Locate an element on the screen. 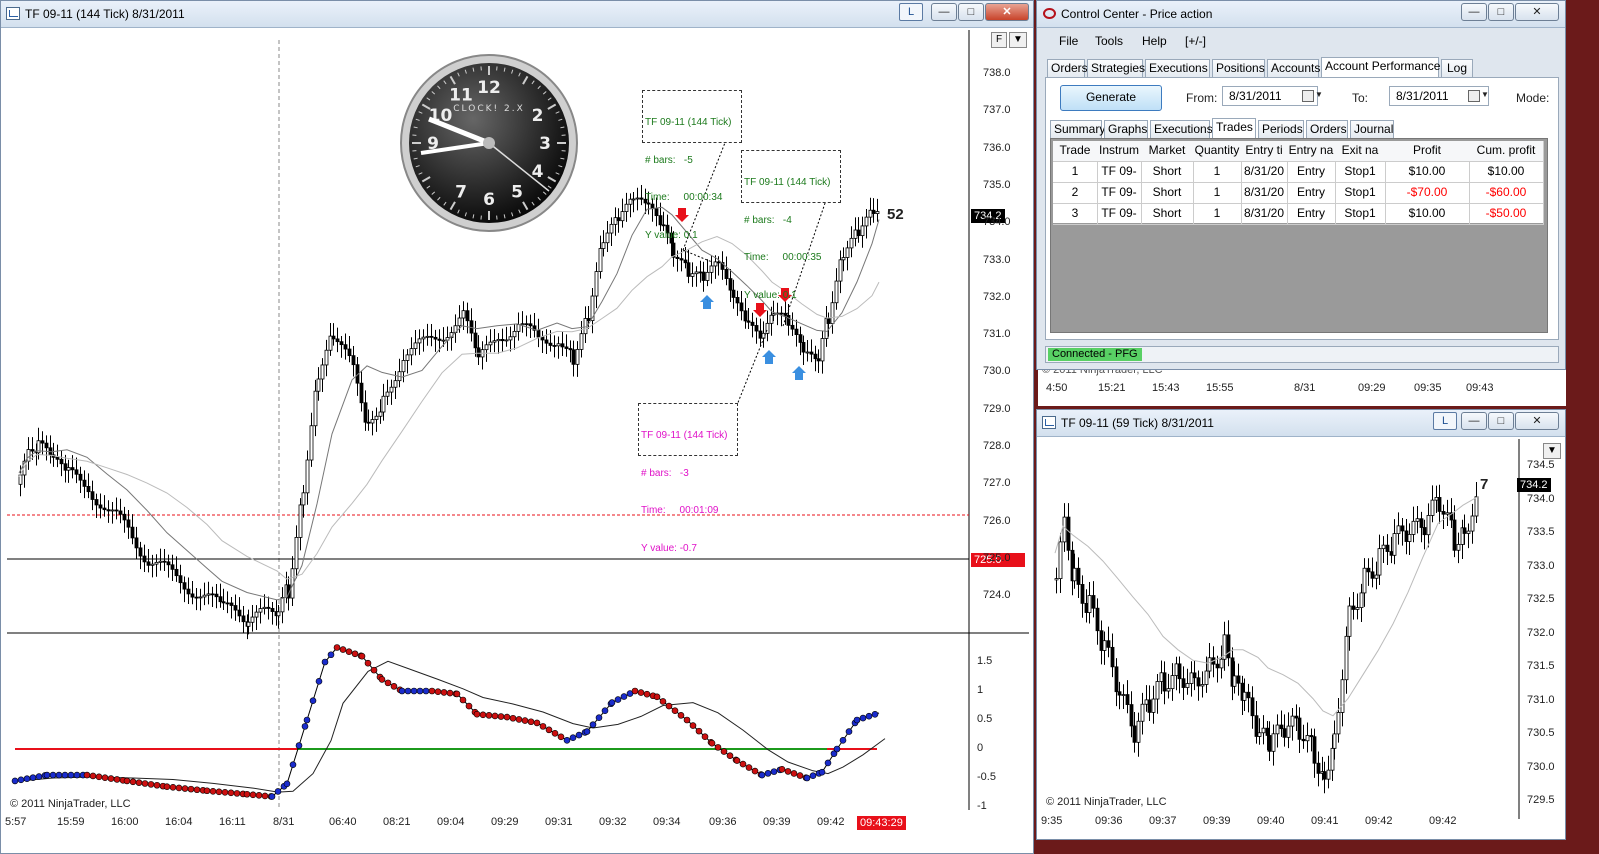 This screenshot has width=1599, height=854. to-dropdown-icon: ▼ is located at coordinates (1485, 94).